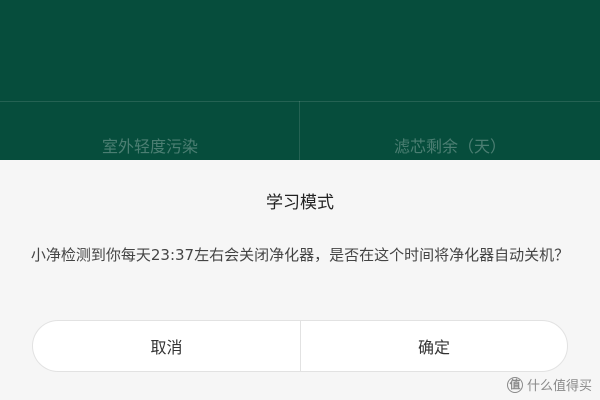 This screenshot has width=600, height=400. I want to click on confirm-button: 确定, so click(434, 346).